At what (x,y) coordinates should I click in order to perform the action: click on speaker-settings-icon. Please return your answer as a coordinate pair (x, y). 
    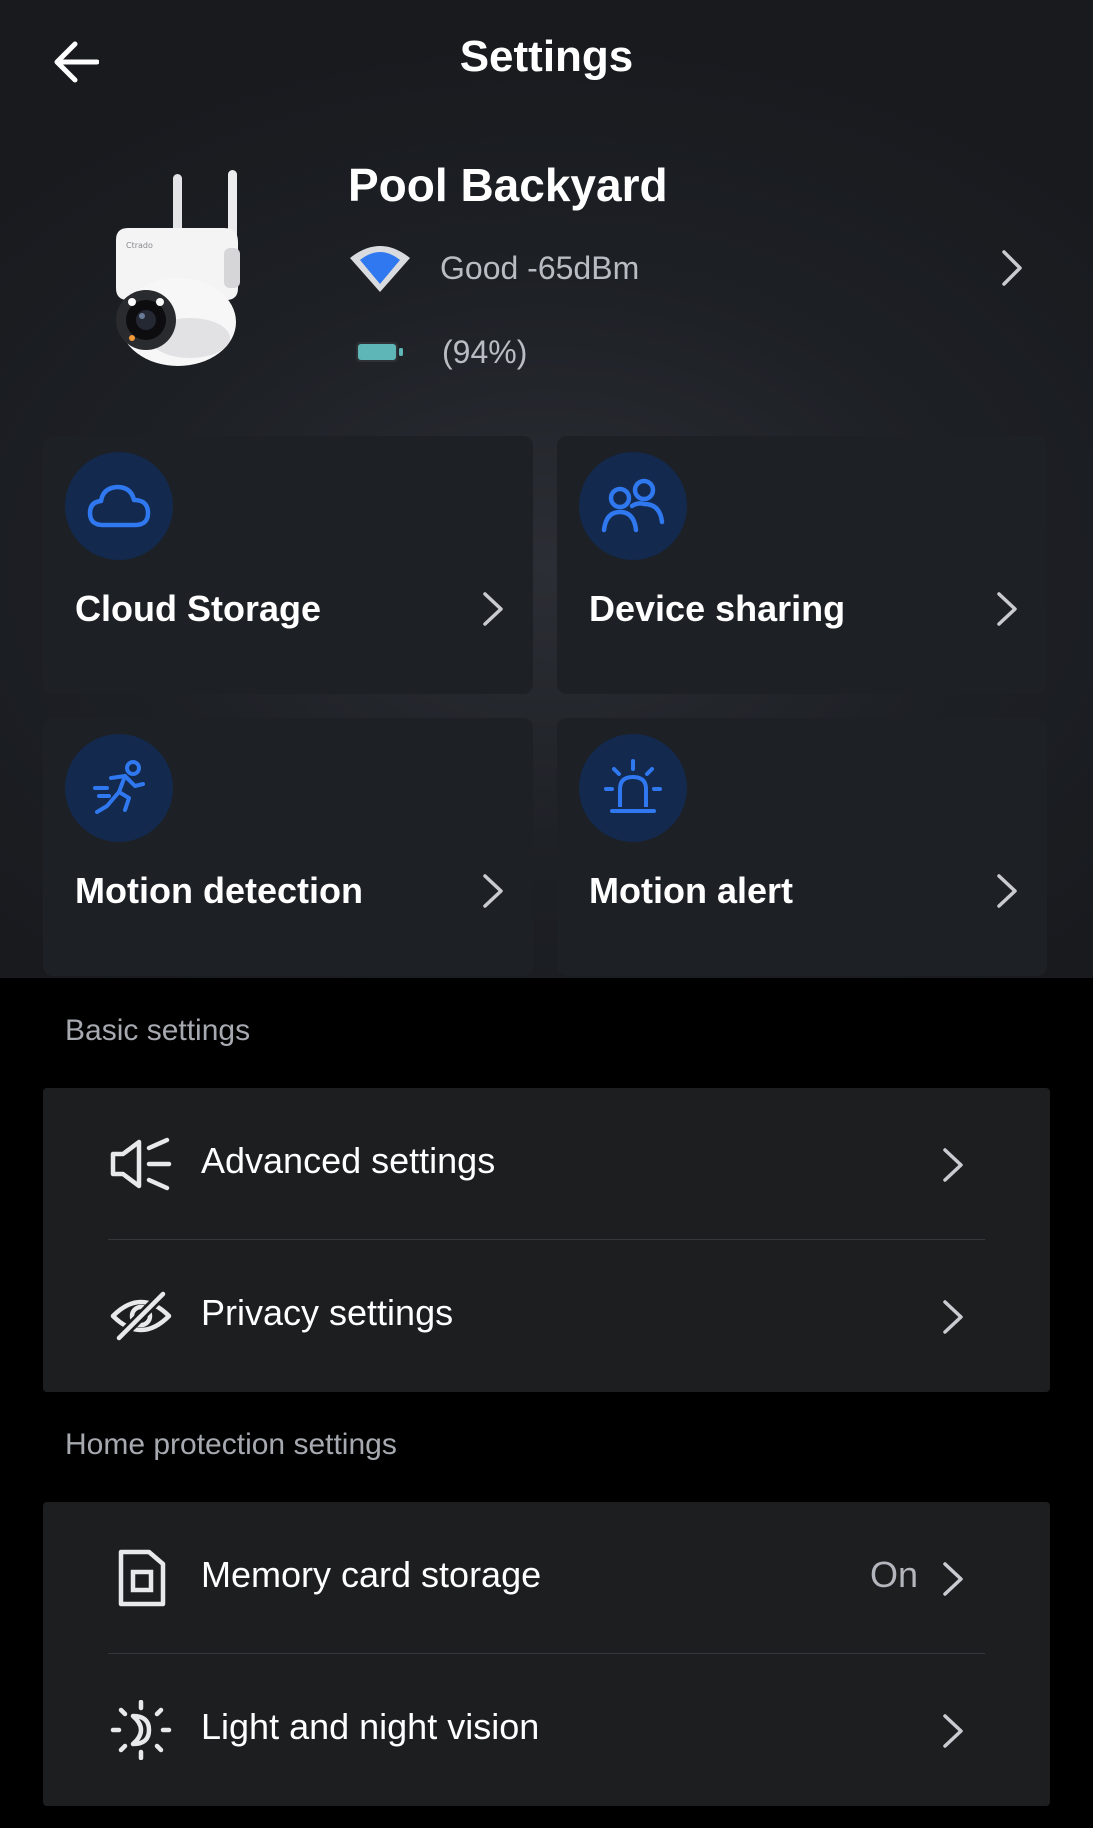
    Looking at the image, I should click on (141, 1164).